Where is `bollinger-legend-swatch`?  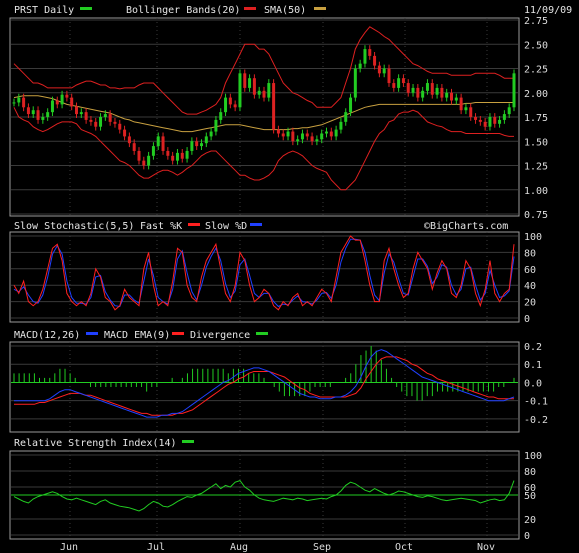
bollinger-legend-swatch is located at coordinates (250, 8).